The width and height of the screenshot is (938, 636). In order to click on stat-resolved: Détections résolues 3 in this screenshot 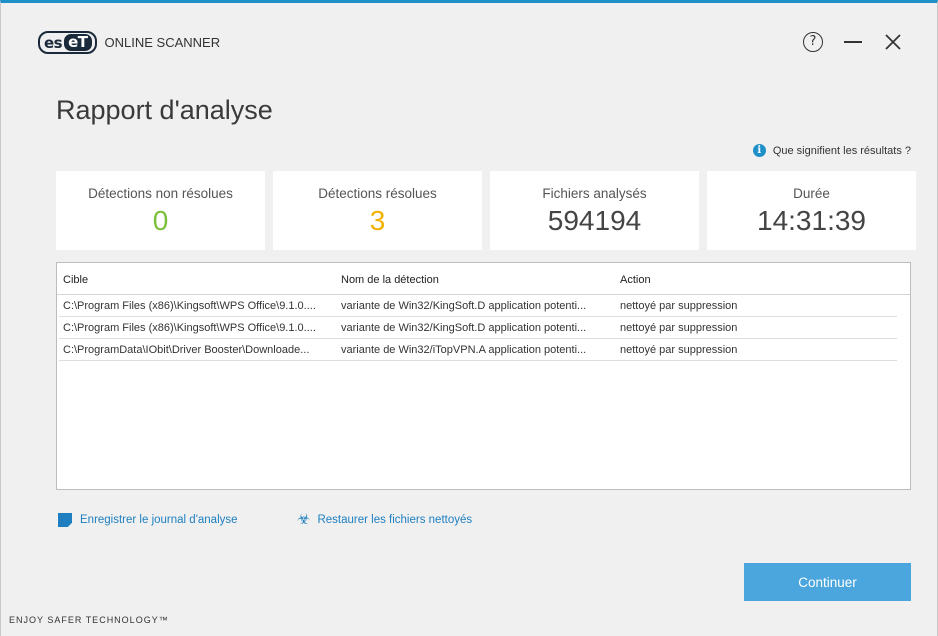, I will do `click(377, 210)`.